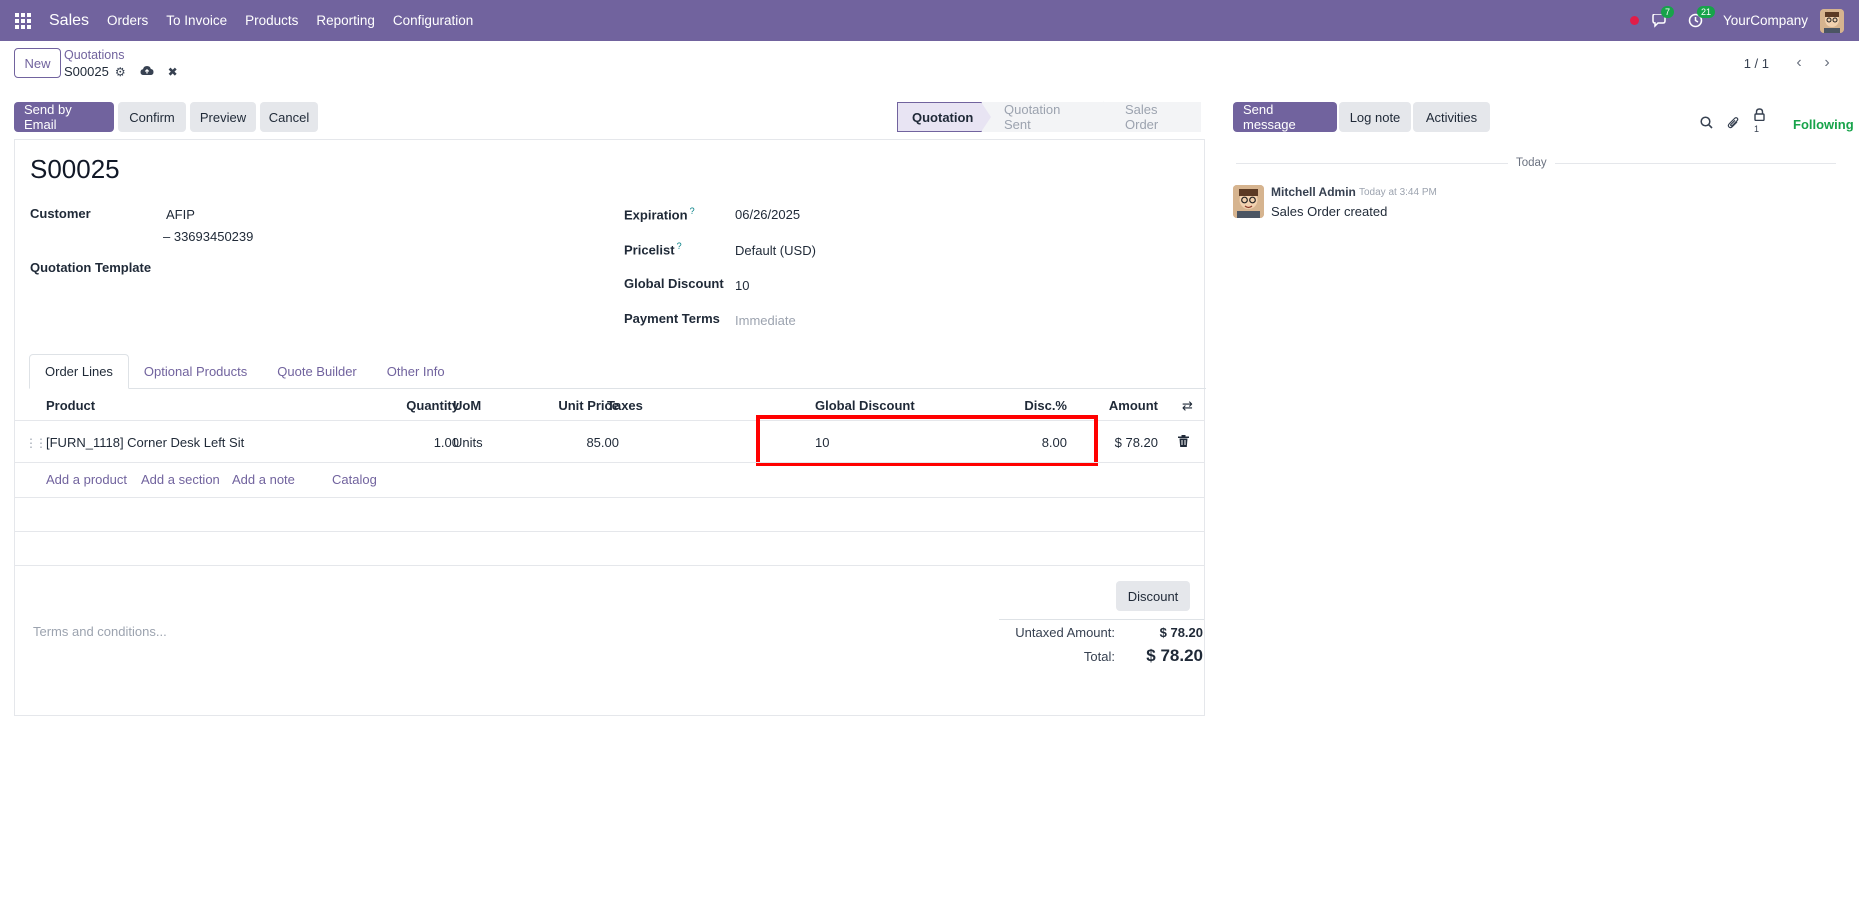 Image resolution: width=1859 pixels, height=901 pixels. I want to click on expiration-field: 06/26/2025, so click(767, 214).